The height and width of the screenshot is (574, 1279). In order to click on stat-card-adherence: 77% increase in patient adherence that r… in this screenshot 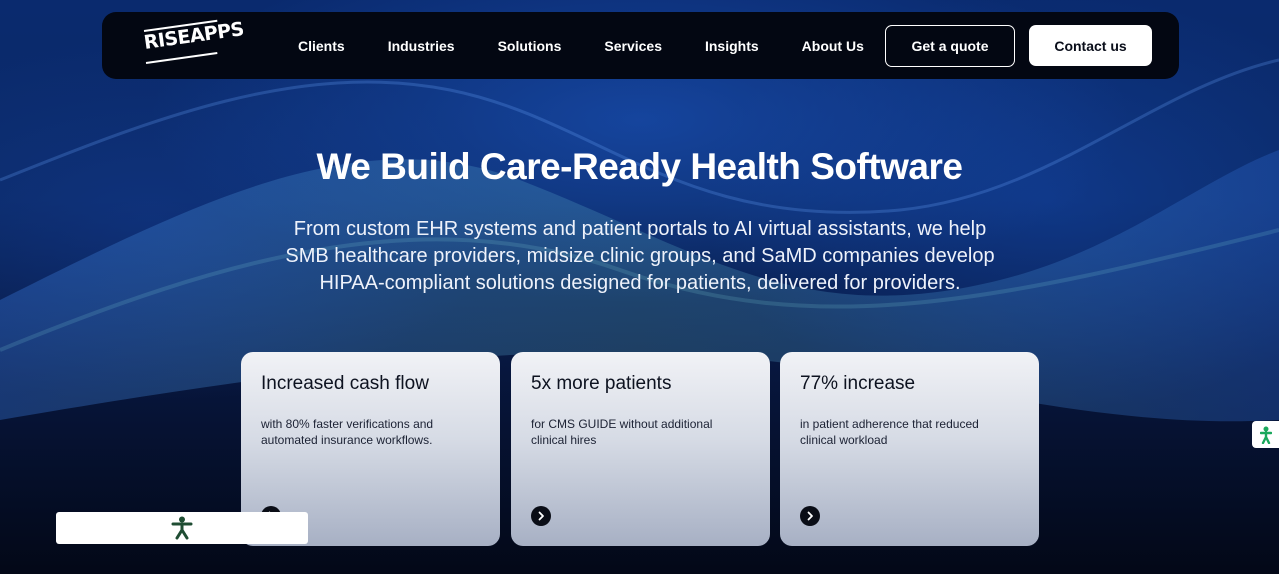, I will do `click(909, 449)`.